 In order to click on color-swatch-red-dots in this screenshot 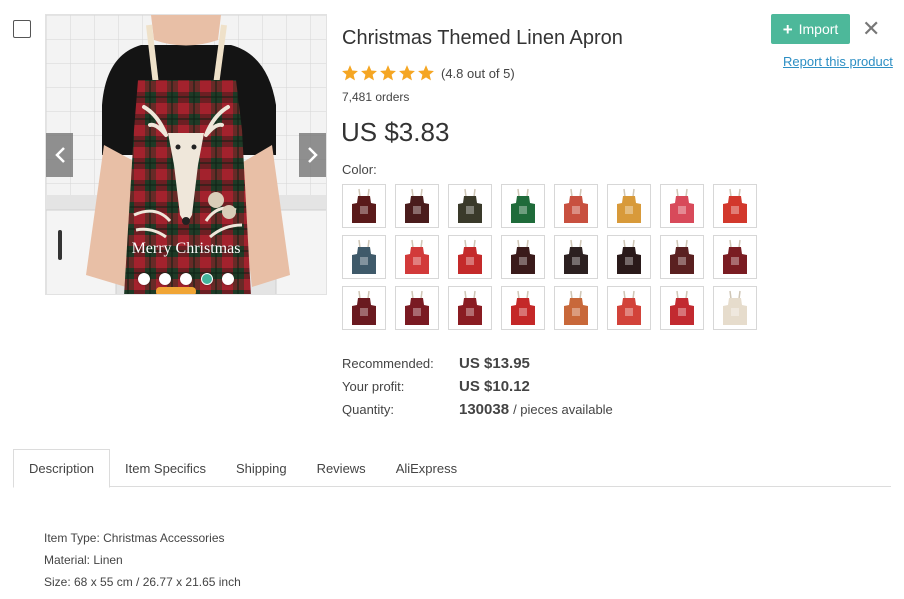, I will do `click(417, 257)`.